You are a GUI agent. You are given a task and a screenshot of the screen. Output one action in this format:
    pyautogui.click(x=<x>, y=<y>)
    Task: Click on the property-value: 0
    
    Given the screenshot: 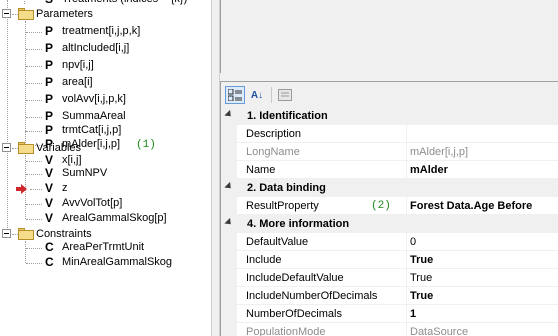 What is the action you would take?
    pyautogui.click(x=482, y=242)
    